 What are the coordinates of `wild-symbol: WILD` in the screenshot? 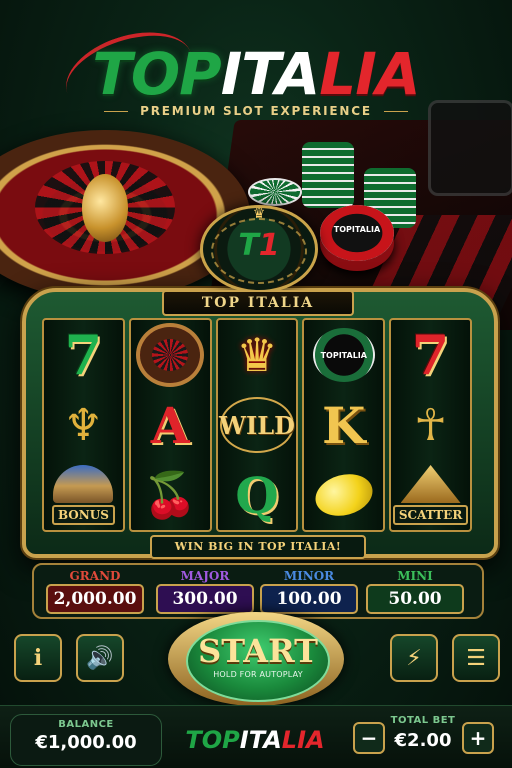 It's located at (257, 425).